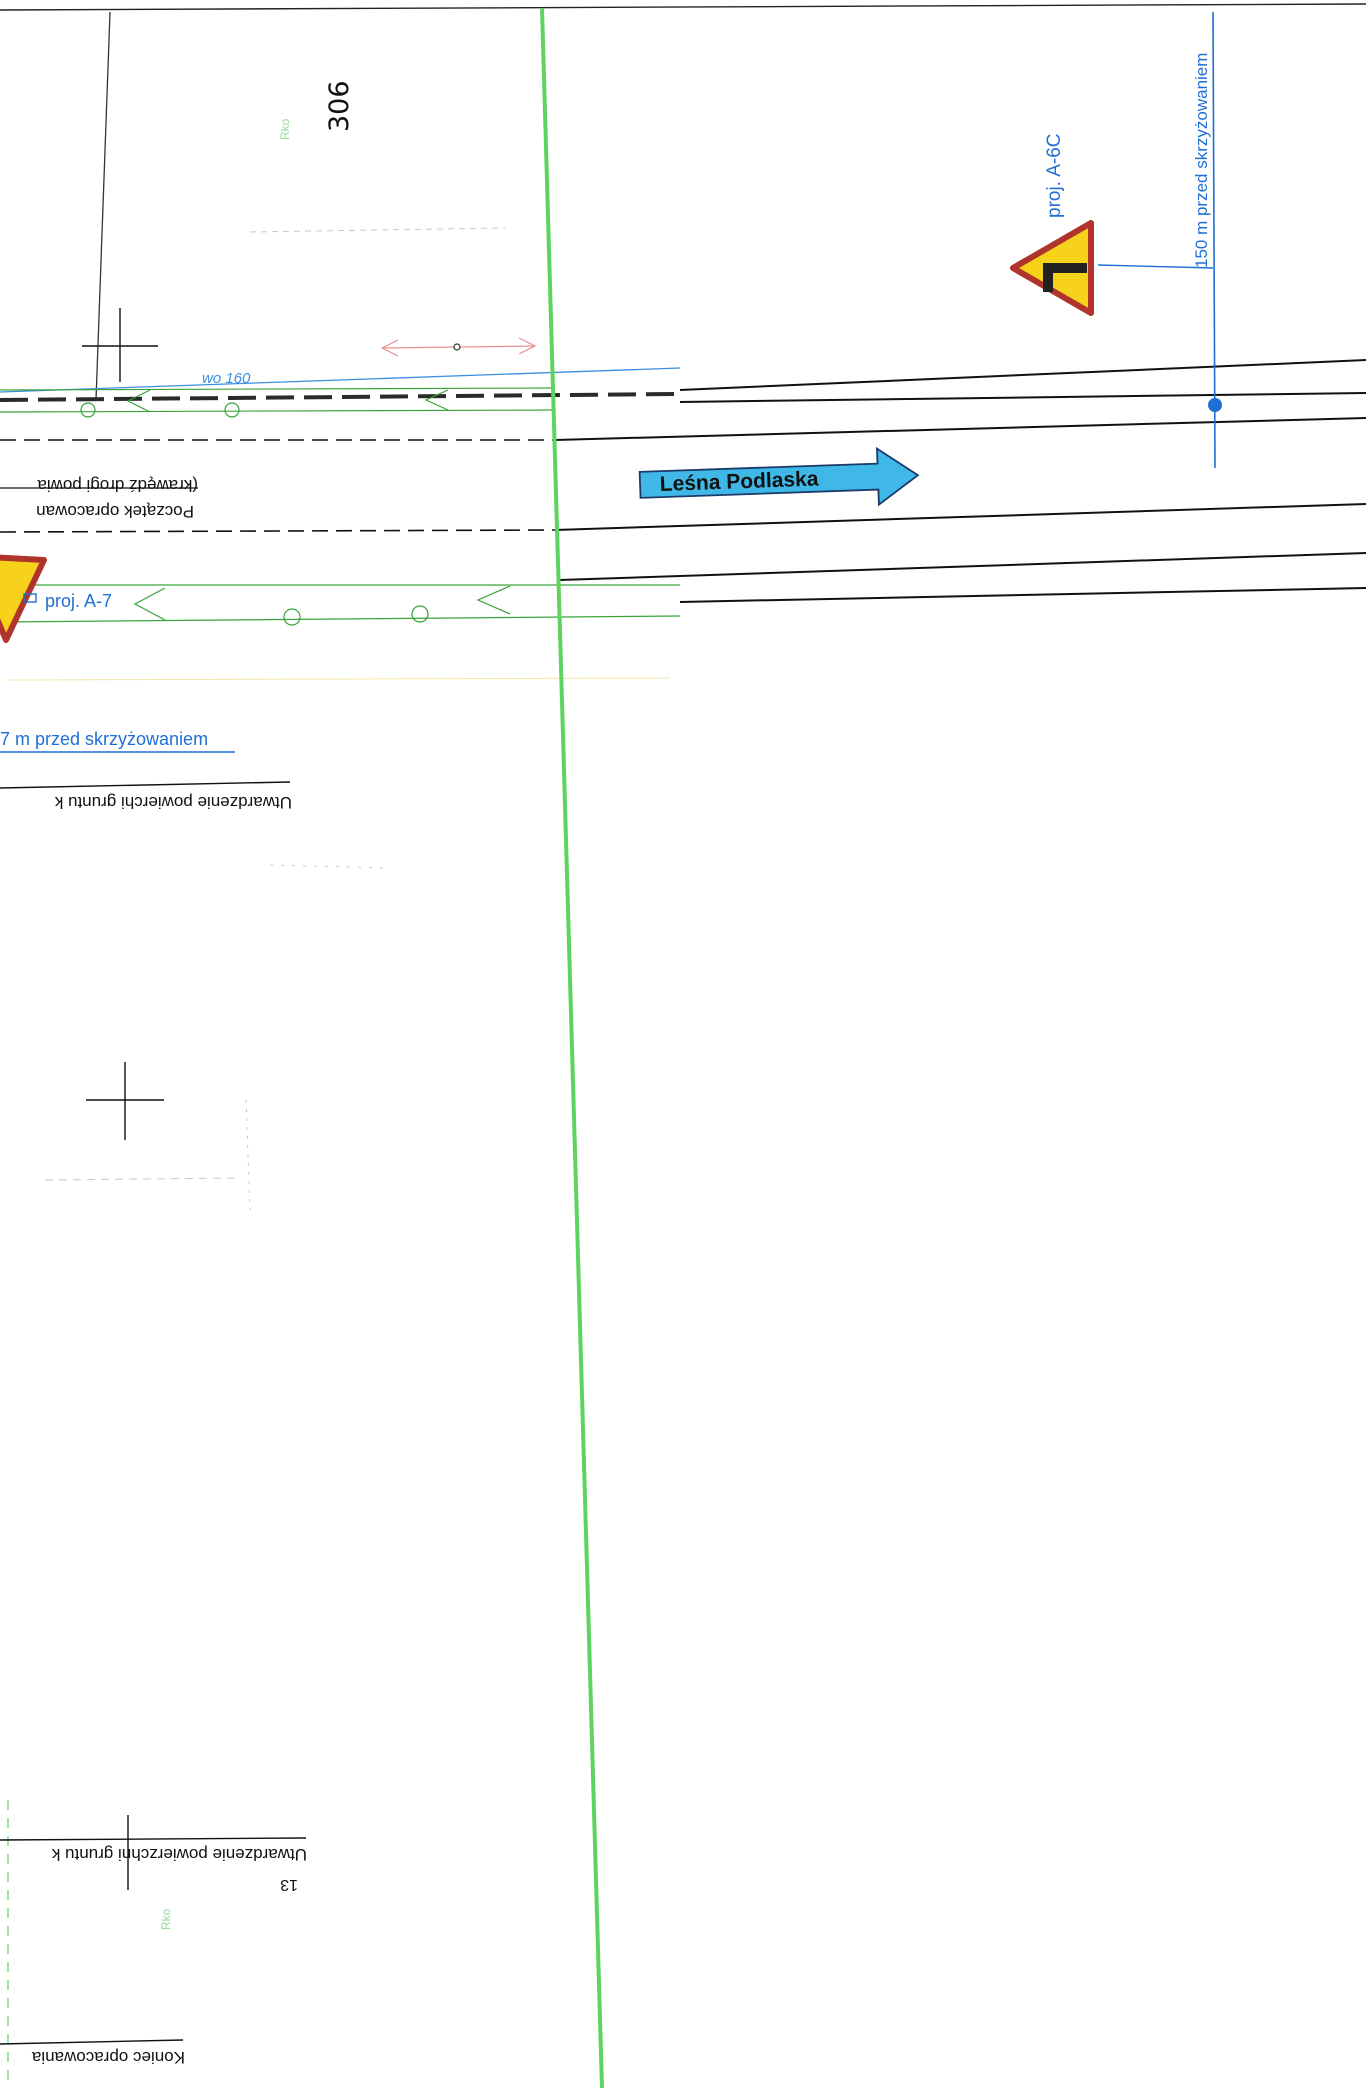  What do you see at coordinates (153, 1839) in the screenshot?
I see `hardening-note-2-line` at bounding box center [153, 1839].